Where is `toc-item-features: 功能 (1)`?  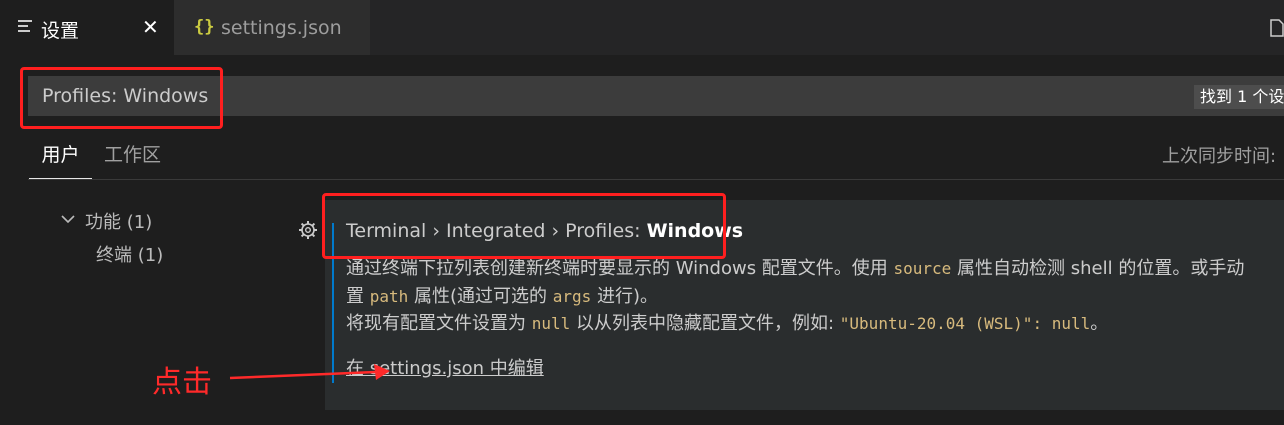 toc-item-features: 功能 (1) is located at coordinates (118, 221).